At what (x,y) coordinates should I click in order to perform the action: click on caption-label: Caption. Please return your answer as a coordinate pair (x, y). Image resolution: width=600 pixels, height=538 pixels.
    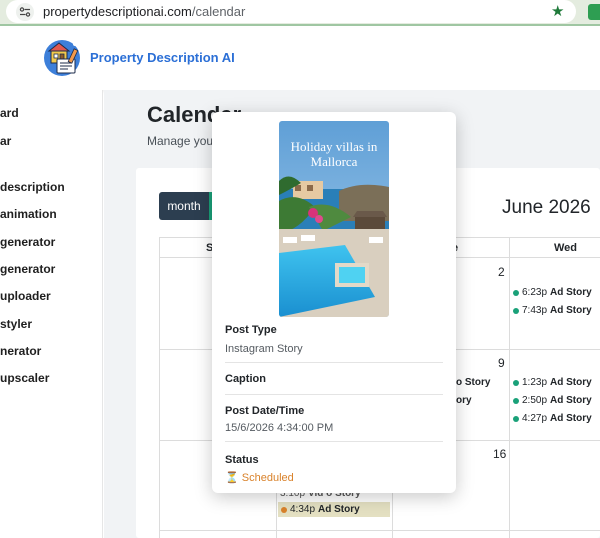
    Looking at the image, I should click on (245, 379).